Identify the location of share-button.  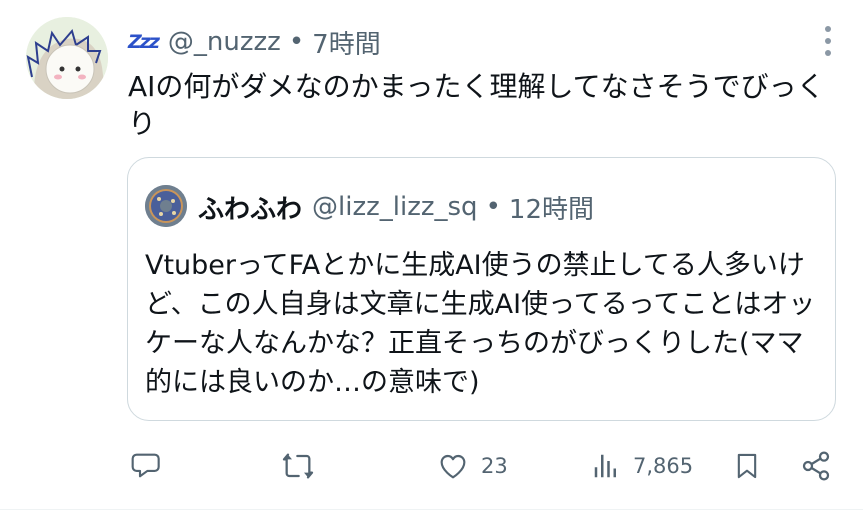
(816, 466).